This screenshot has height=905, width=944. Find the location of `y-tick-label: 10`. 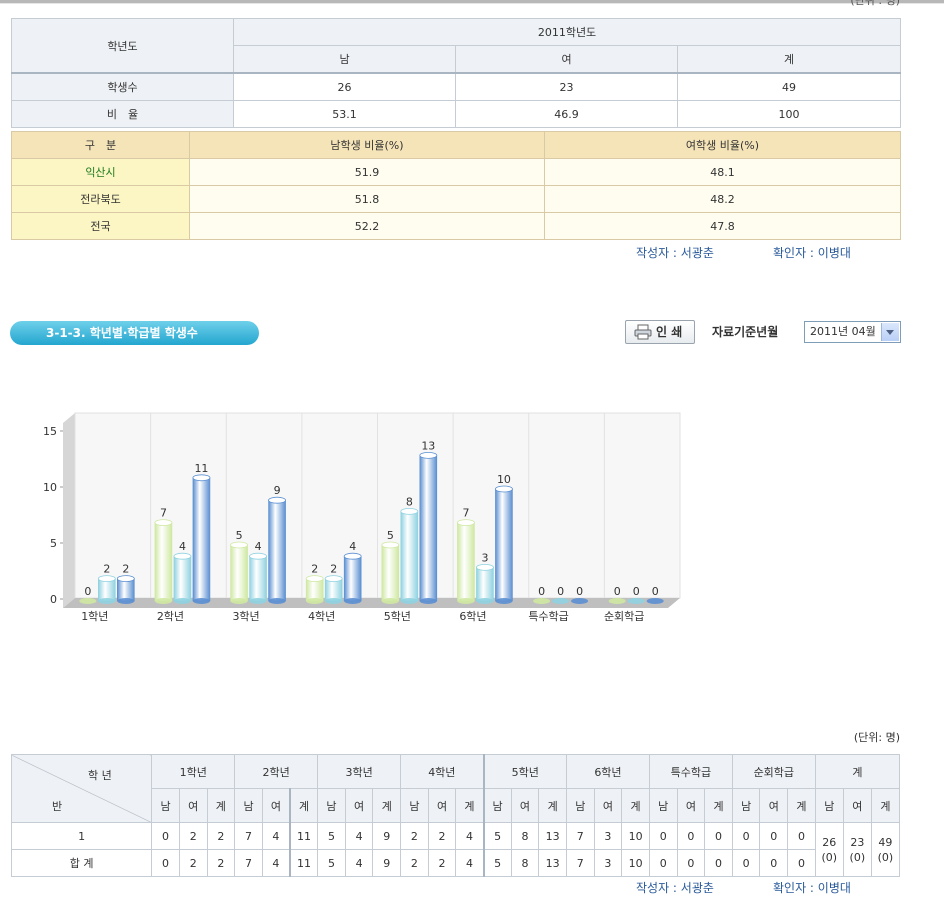

y-tick-label: 10 is located at coordinates (50, 487).